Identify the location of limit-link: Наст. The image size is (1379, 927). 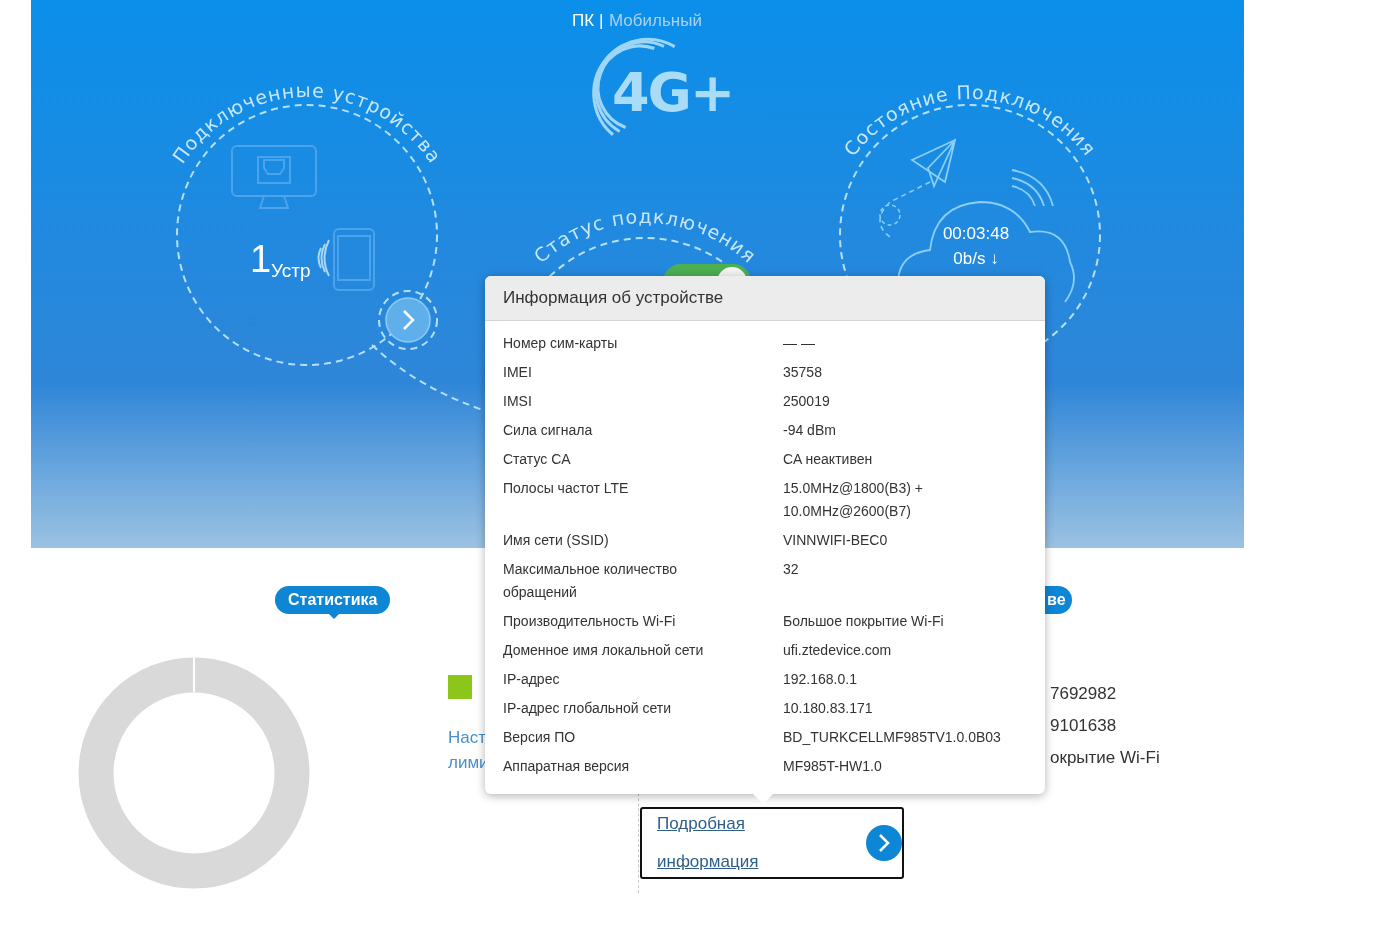
(468, 737).